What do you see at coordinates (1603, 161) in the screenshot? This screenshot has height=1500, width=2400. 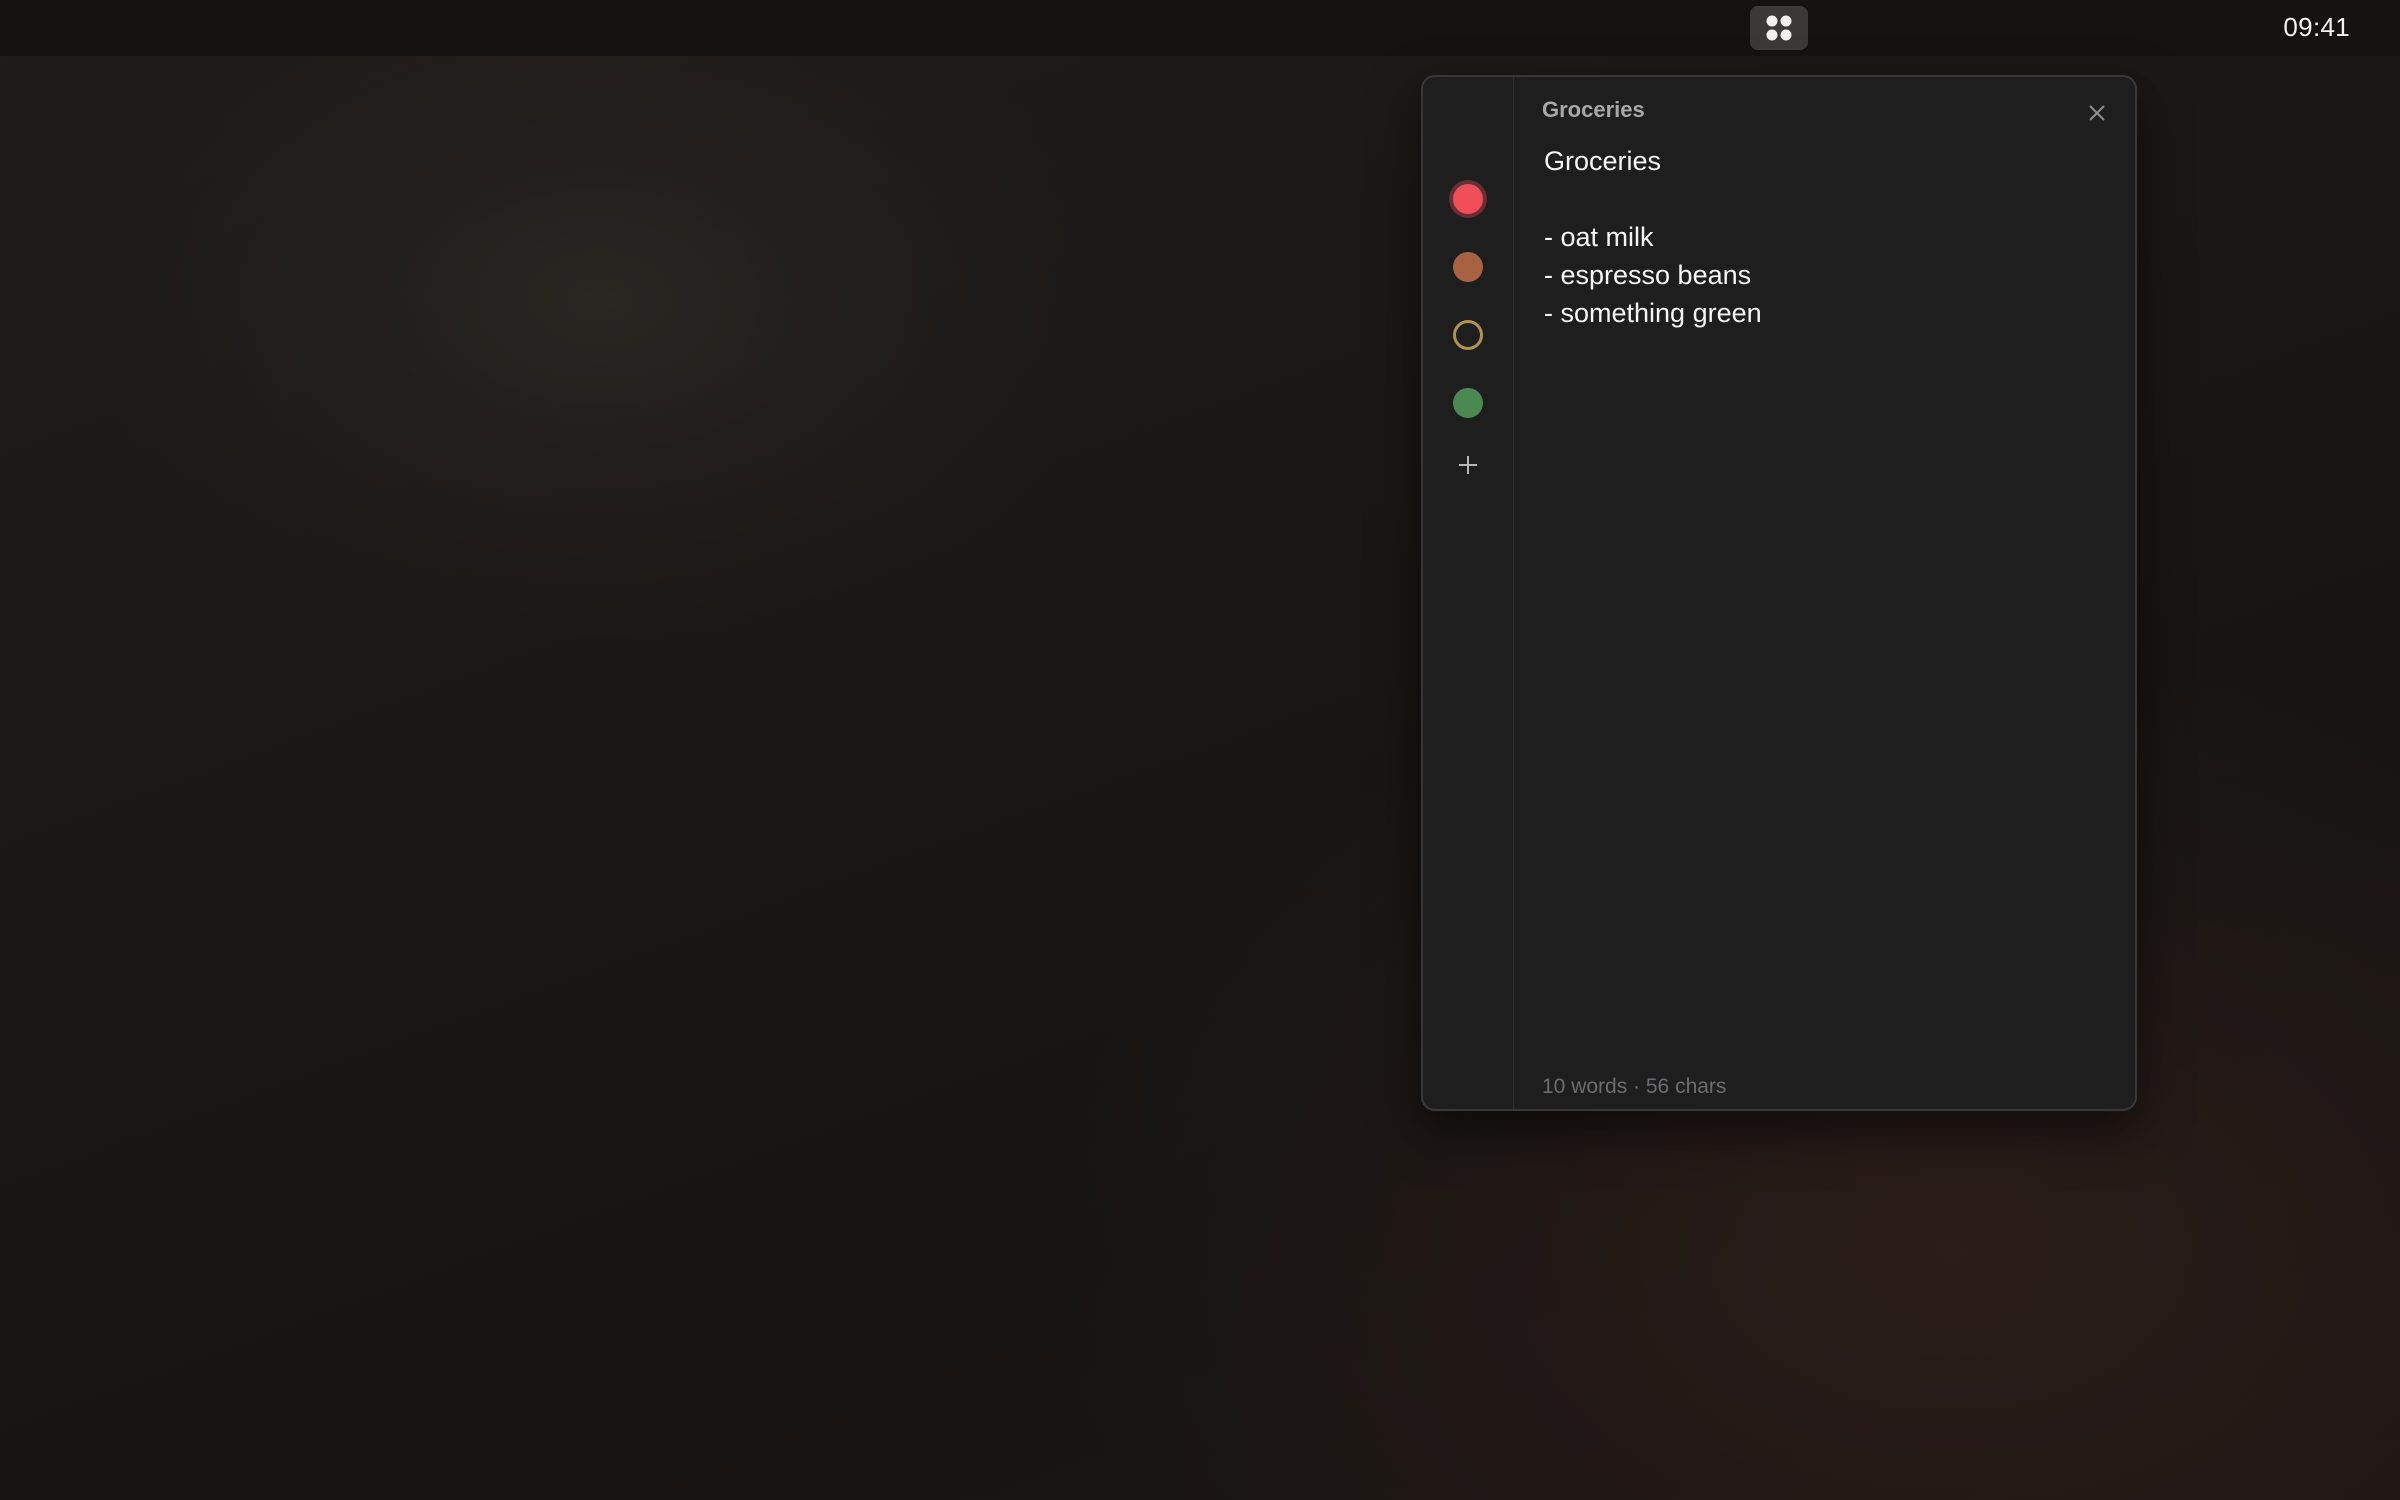 I see `note-line: Groceries` at bounding box center [1603, 161].